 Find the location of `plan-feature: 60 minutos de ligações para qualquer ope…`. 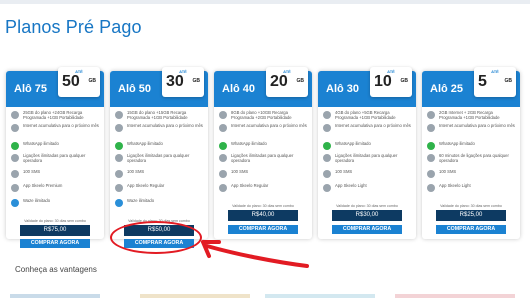

plan-feature: 60 minutos de ligações para qualquer ope… is located at coordinates (472, 158).